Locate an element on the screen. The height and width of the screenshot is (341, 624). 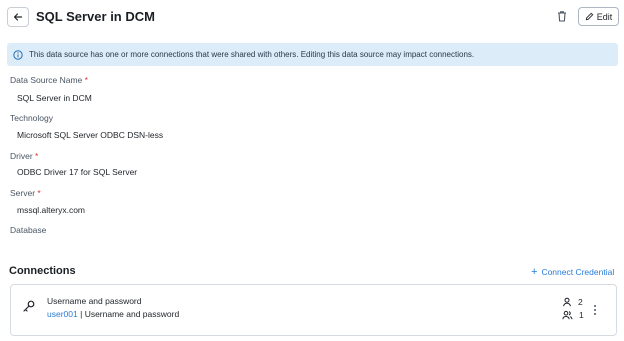
user-icon is located at coordinates (567, 302).